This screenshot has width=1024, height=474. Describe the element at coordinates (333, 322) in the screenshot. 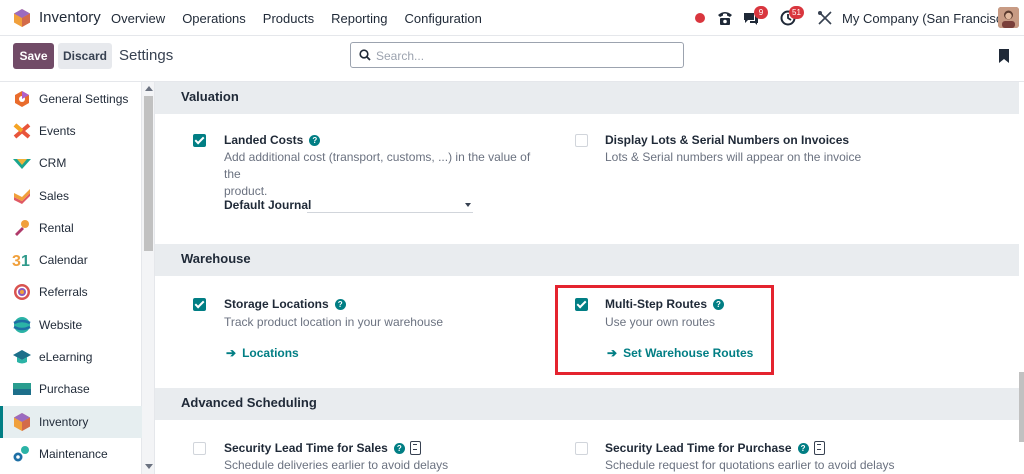

I see `storage-locations-description: Track product location in your warehouse` at that location.